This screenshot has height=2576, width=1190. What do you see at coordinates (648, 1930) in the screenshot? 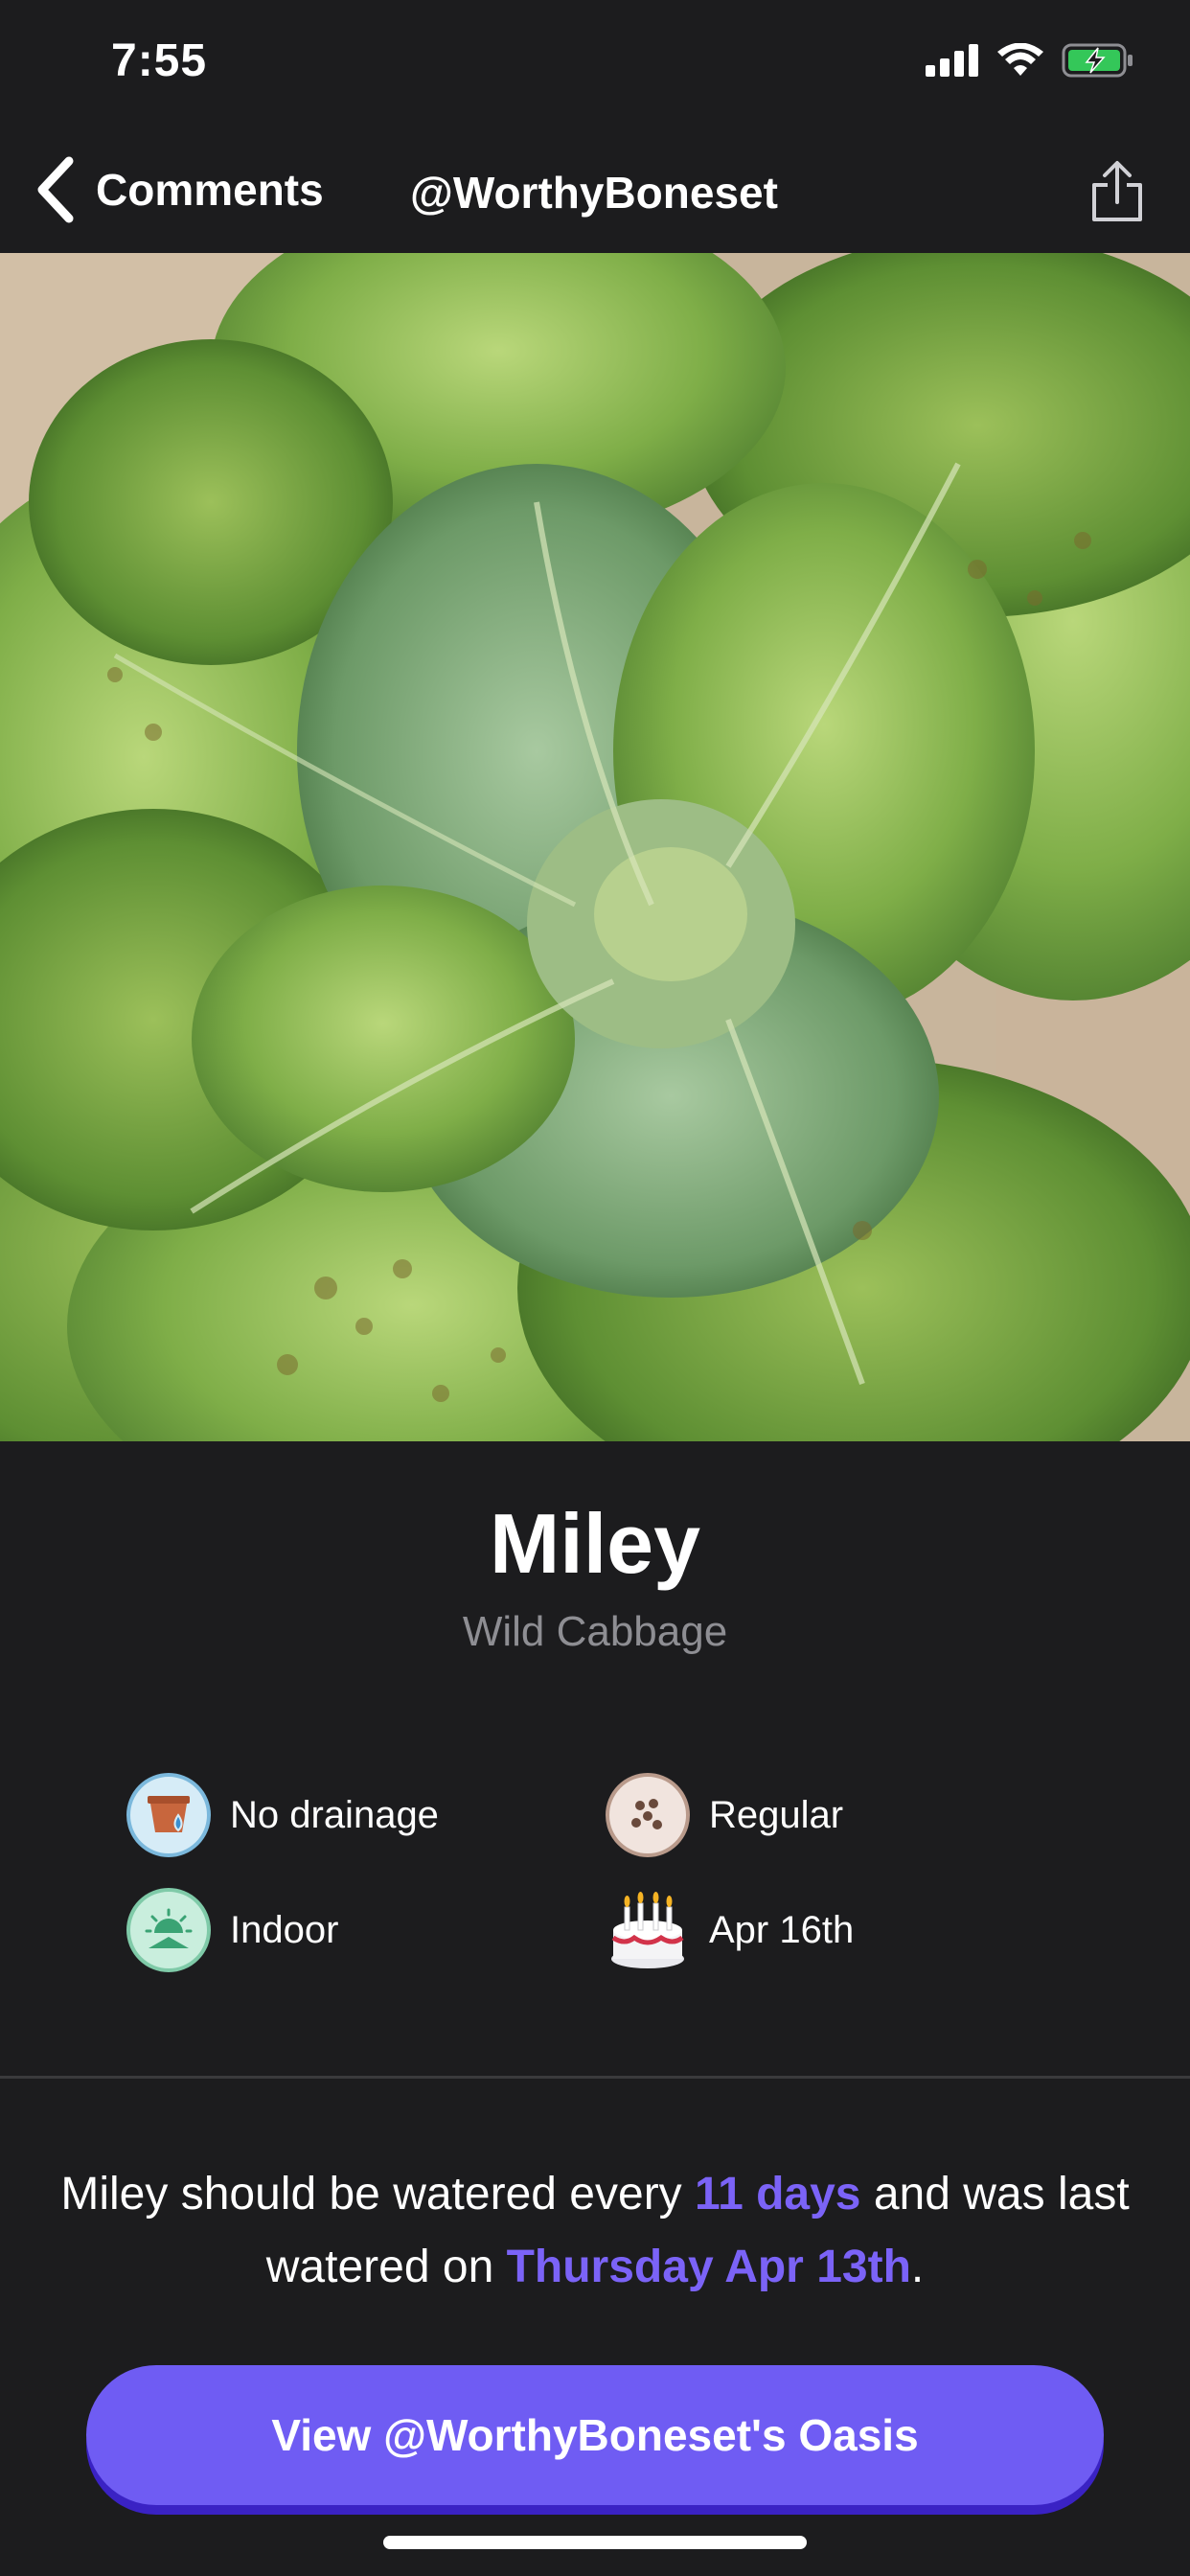
I see `birthday-cake-icon` at bounding box center [648, 1930].